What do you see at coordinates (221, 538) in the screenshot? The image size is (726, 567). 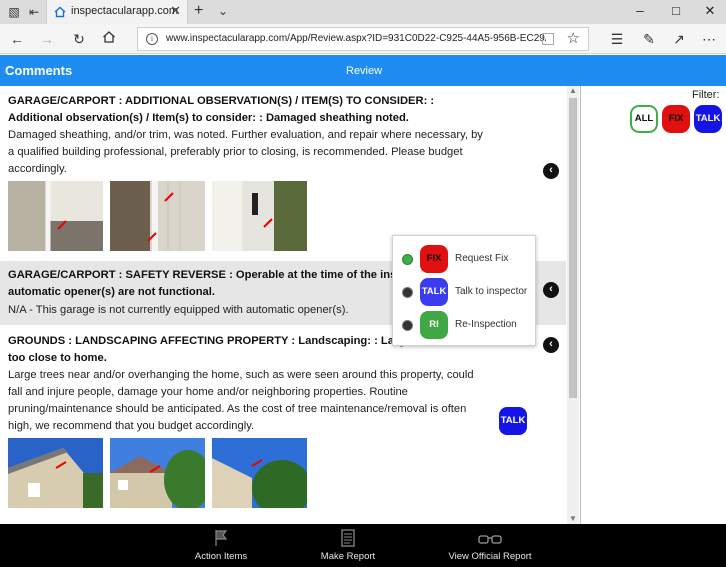 I see `flag-icon` at bounding box center [221, 538].